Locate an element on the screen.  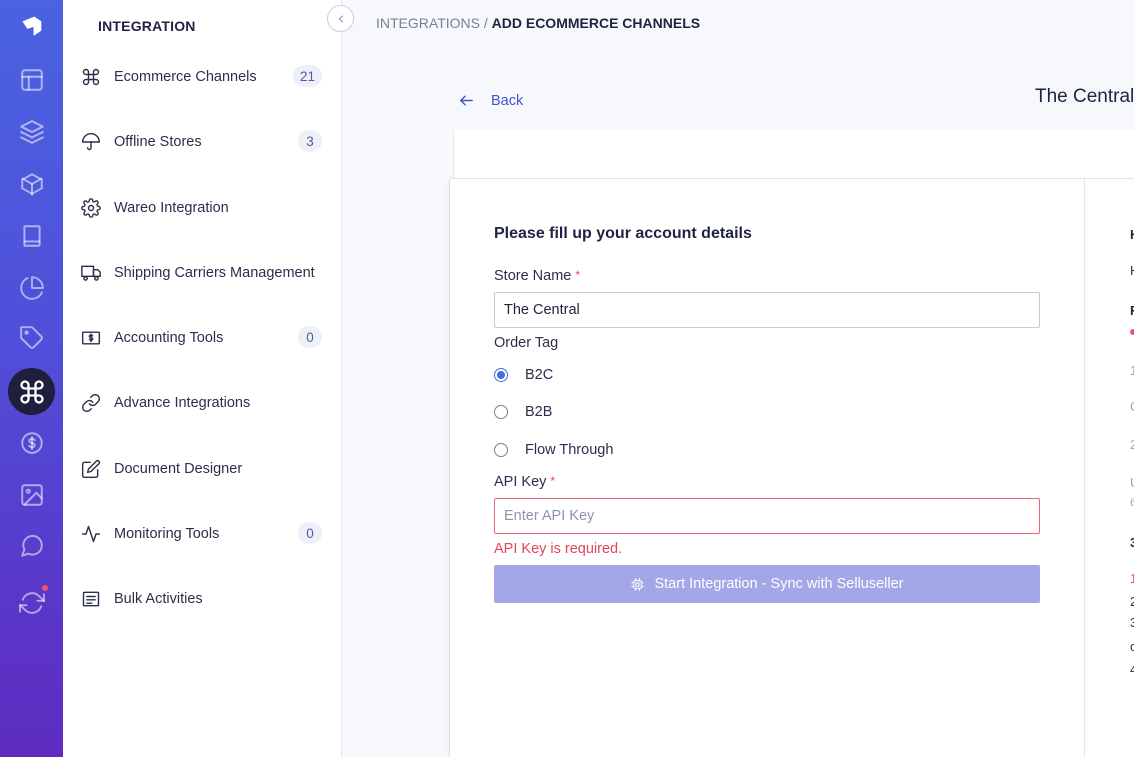
sidebar-item-wareo-integration: Wareo Integration is located at coordinates (201, 208).